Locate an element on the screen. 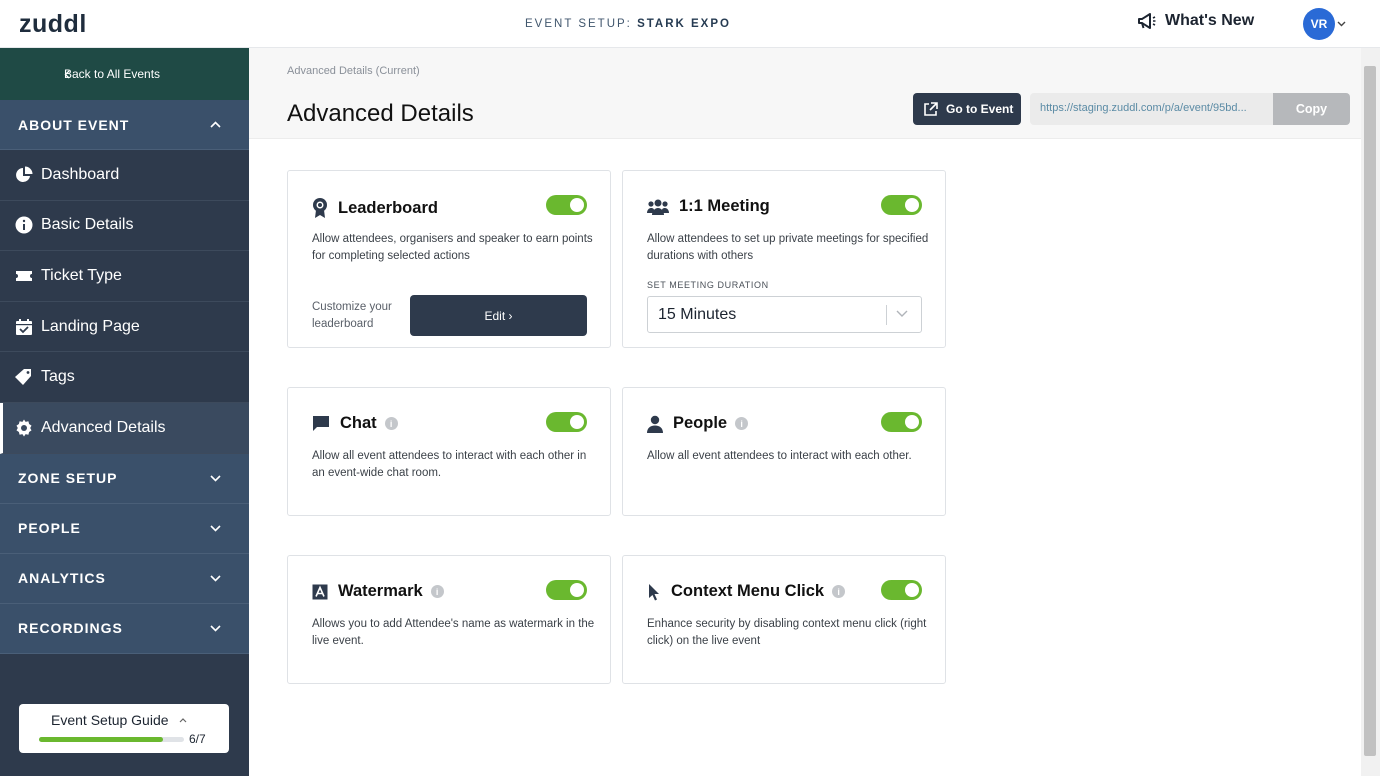  copy-button: Copy is located at coordinates (1311, 109).